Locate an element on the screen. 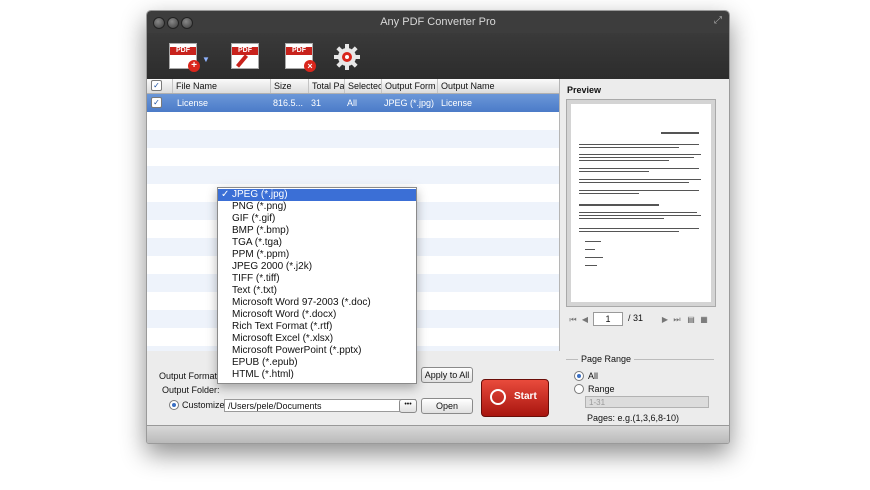 The height and width of the screenshot is (490, 870). range-all-label: All is located at coordinates (593, 376).